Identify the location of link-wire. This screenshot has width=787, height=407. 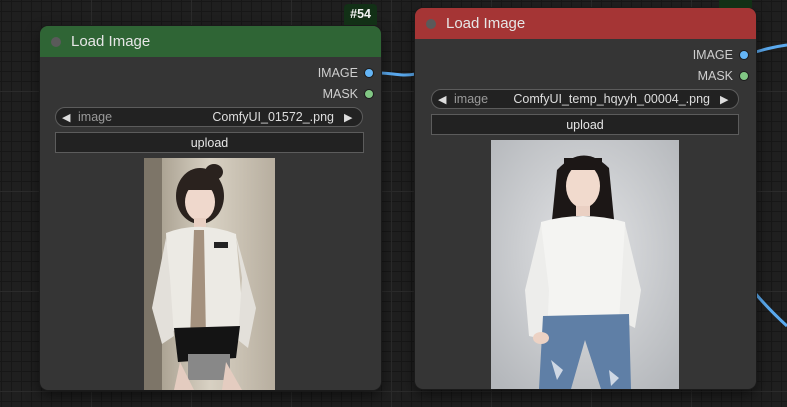
(770, 310).